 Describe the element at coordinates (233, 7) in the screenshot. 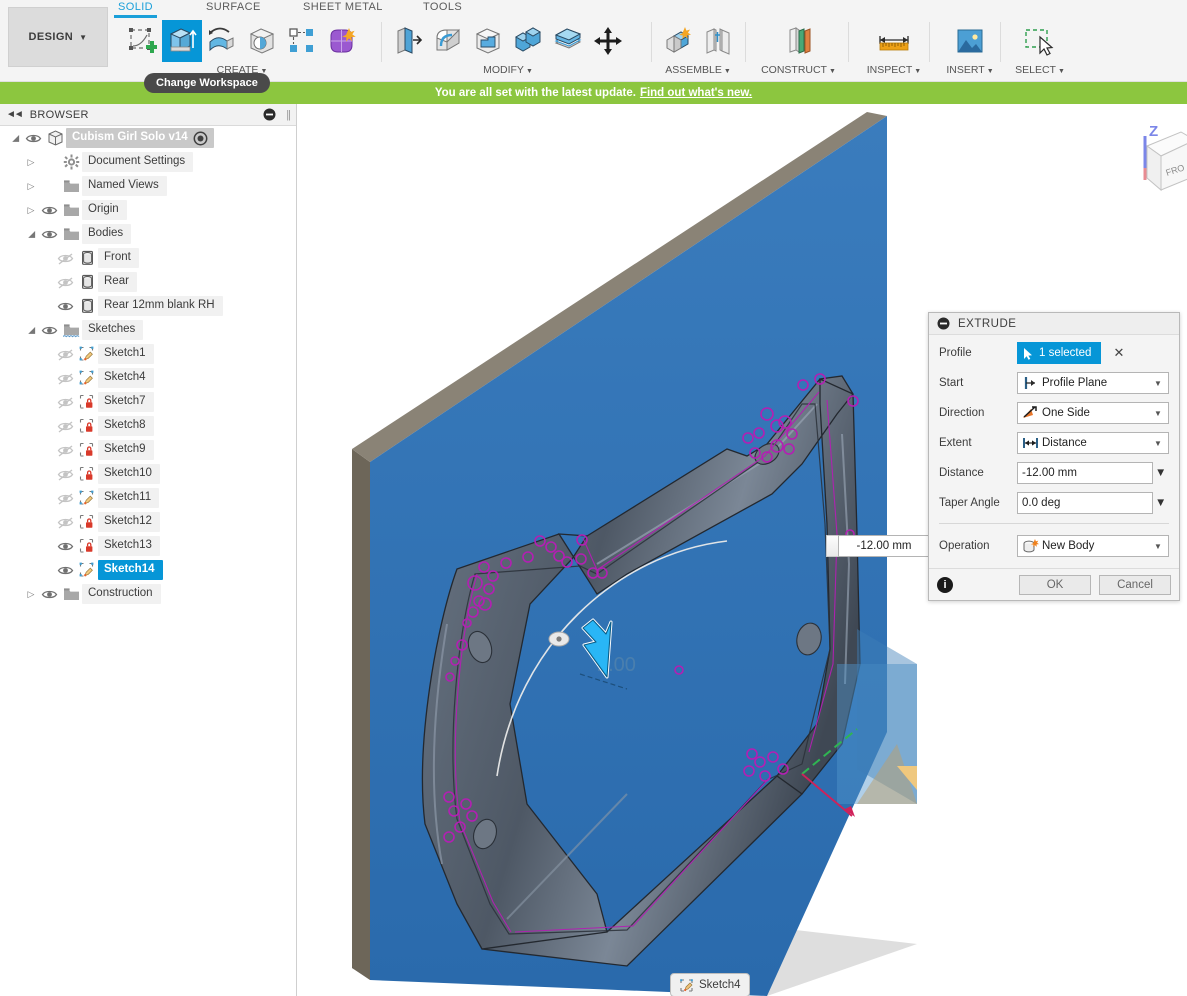

I see `tab-surface: SURFACE` at that location.